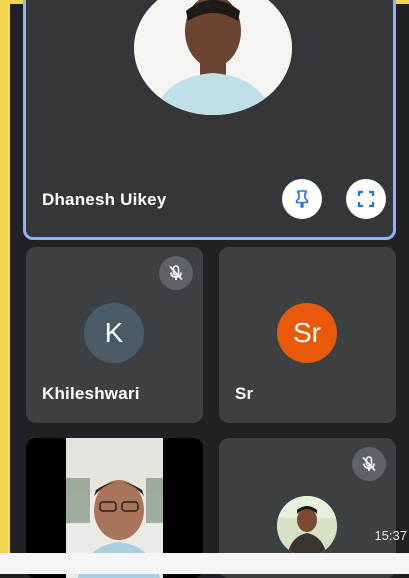 This screenshot has width=409, height=578. What do you see at coordinates (104, 199) in the screenshot?
I see `participant-name: Dhanesh Uikey` at bounding box center [104, 199].